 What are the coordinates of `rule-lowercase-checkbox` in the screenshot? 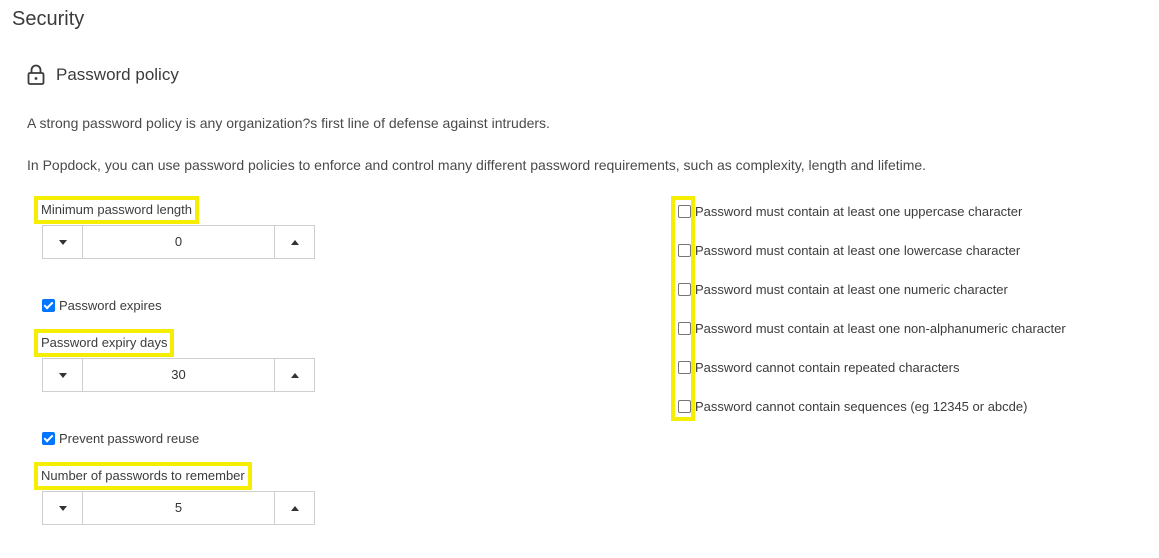 It's located at (684, 250).